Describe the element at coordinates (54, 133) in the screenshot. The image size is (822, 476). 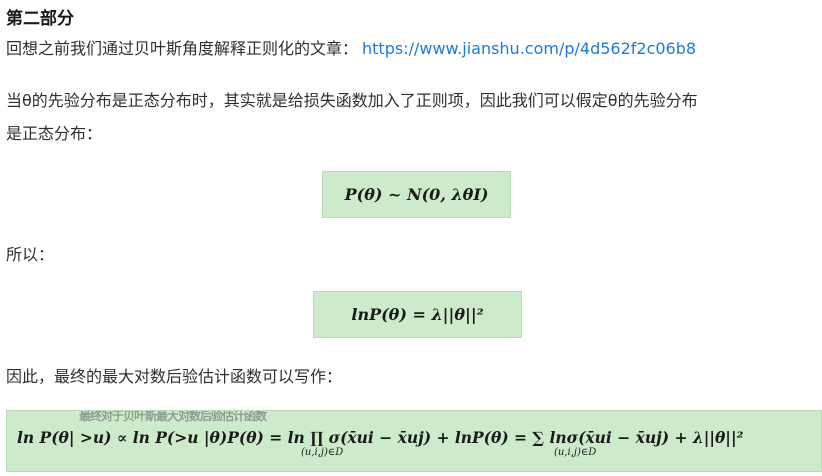
I see `prior-paragraph-line-2: 是正态分布：` at that location.